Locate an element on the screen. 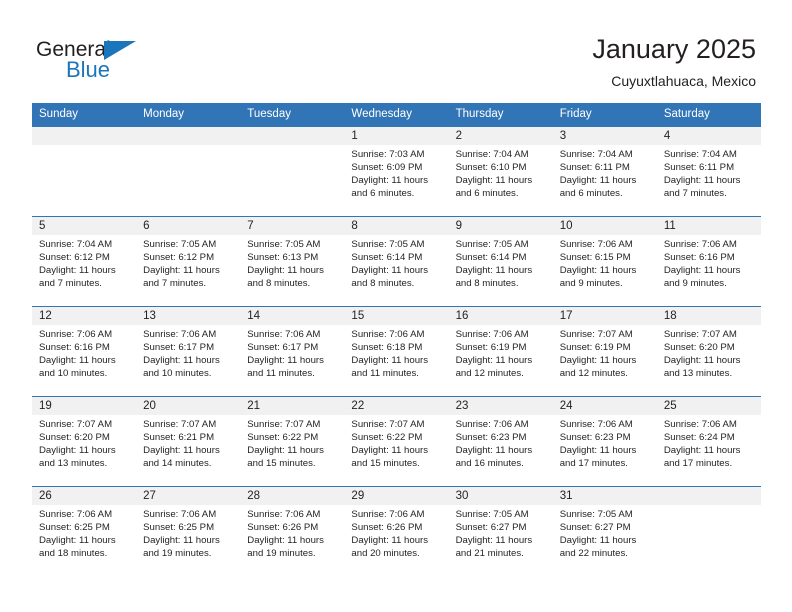 This screenshot has height=612, width=792. sunrise-time: Sunrise: 7:05 AM is located at coordinates (180, 244).